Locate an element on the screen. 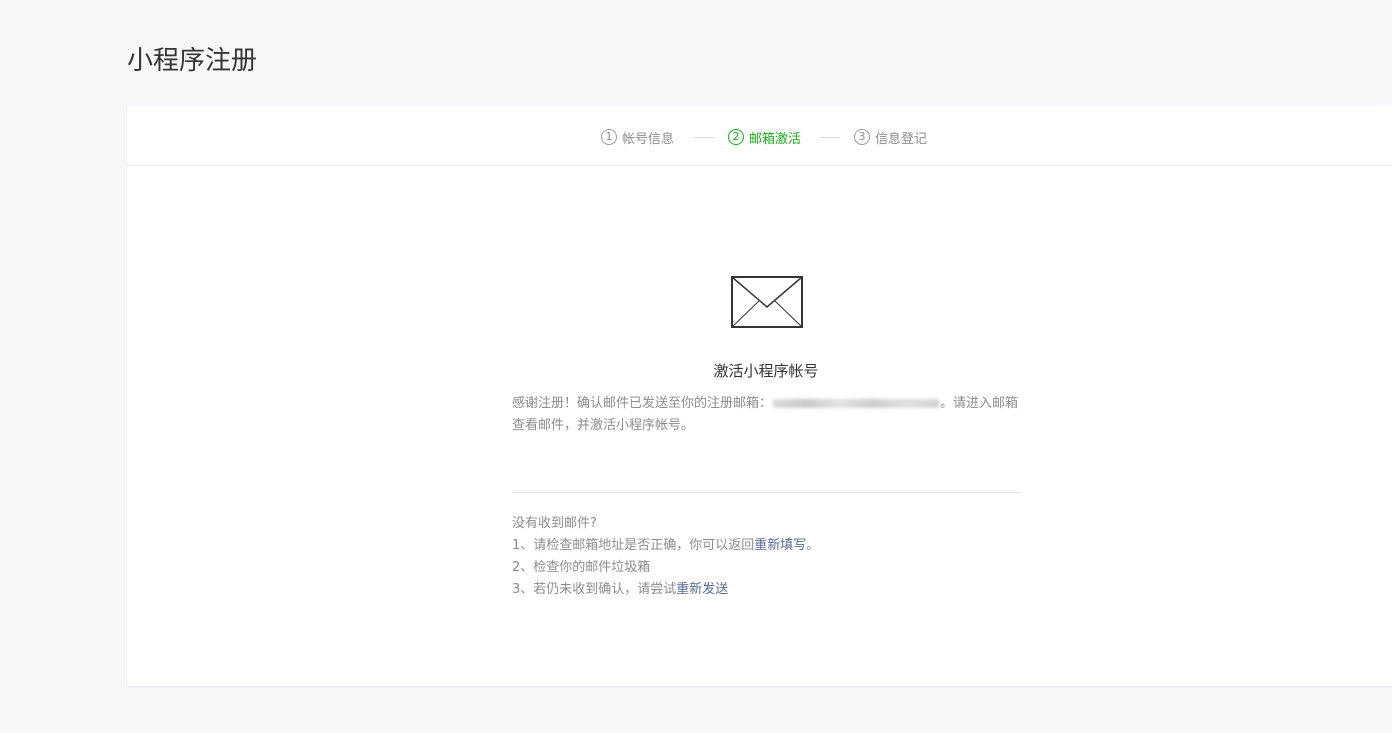 Image resolution: width=1392 pixels, height=733 pixels. step-number: 3 is located at coordinates (862, 137).